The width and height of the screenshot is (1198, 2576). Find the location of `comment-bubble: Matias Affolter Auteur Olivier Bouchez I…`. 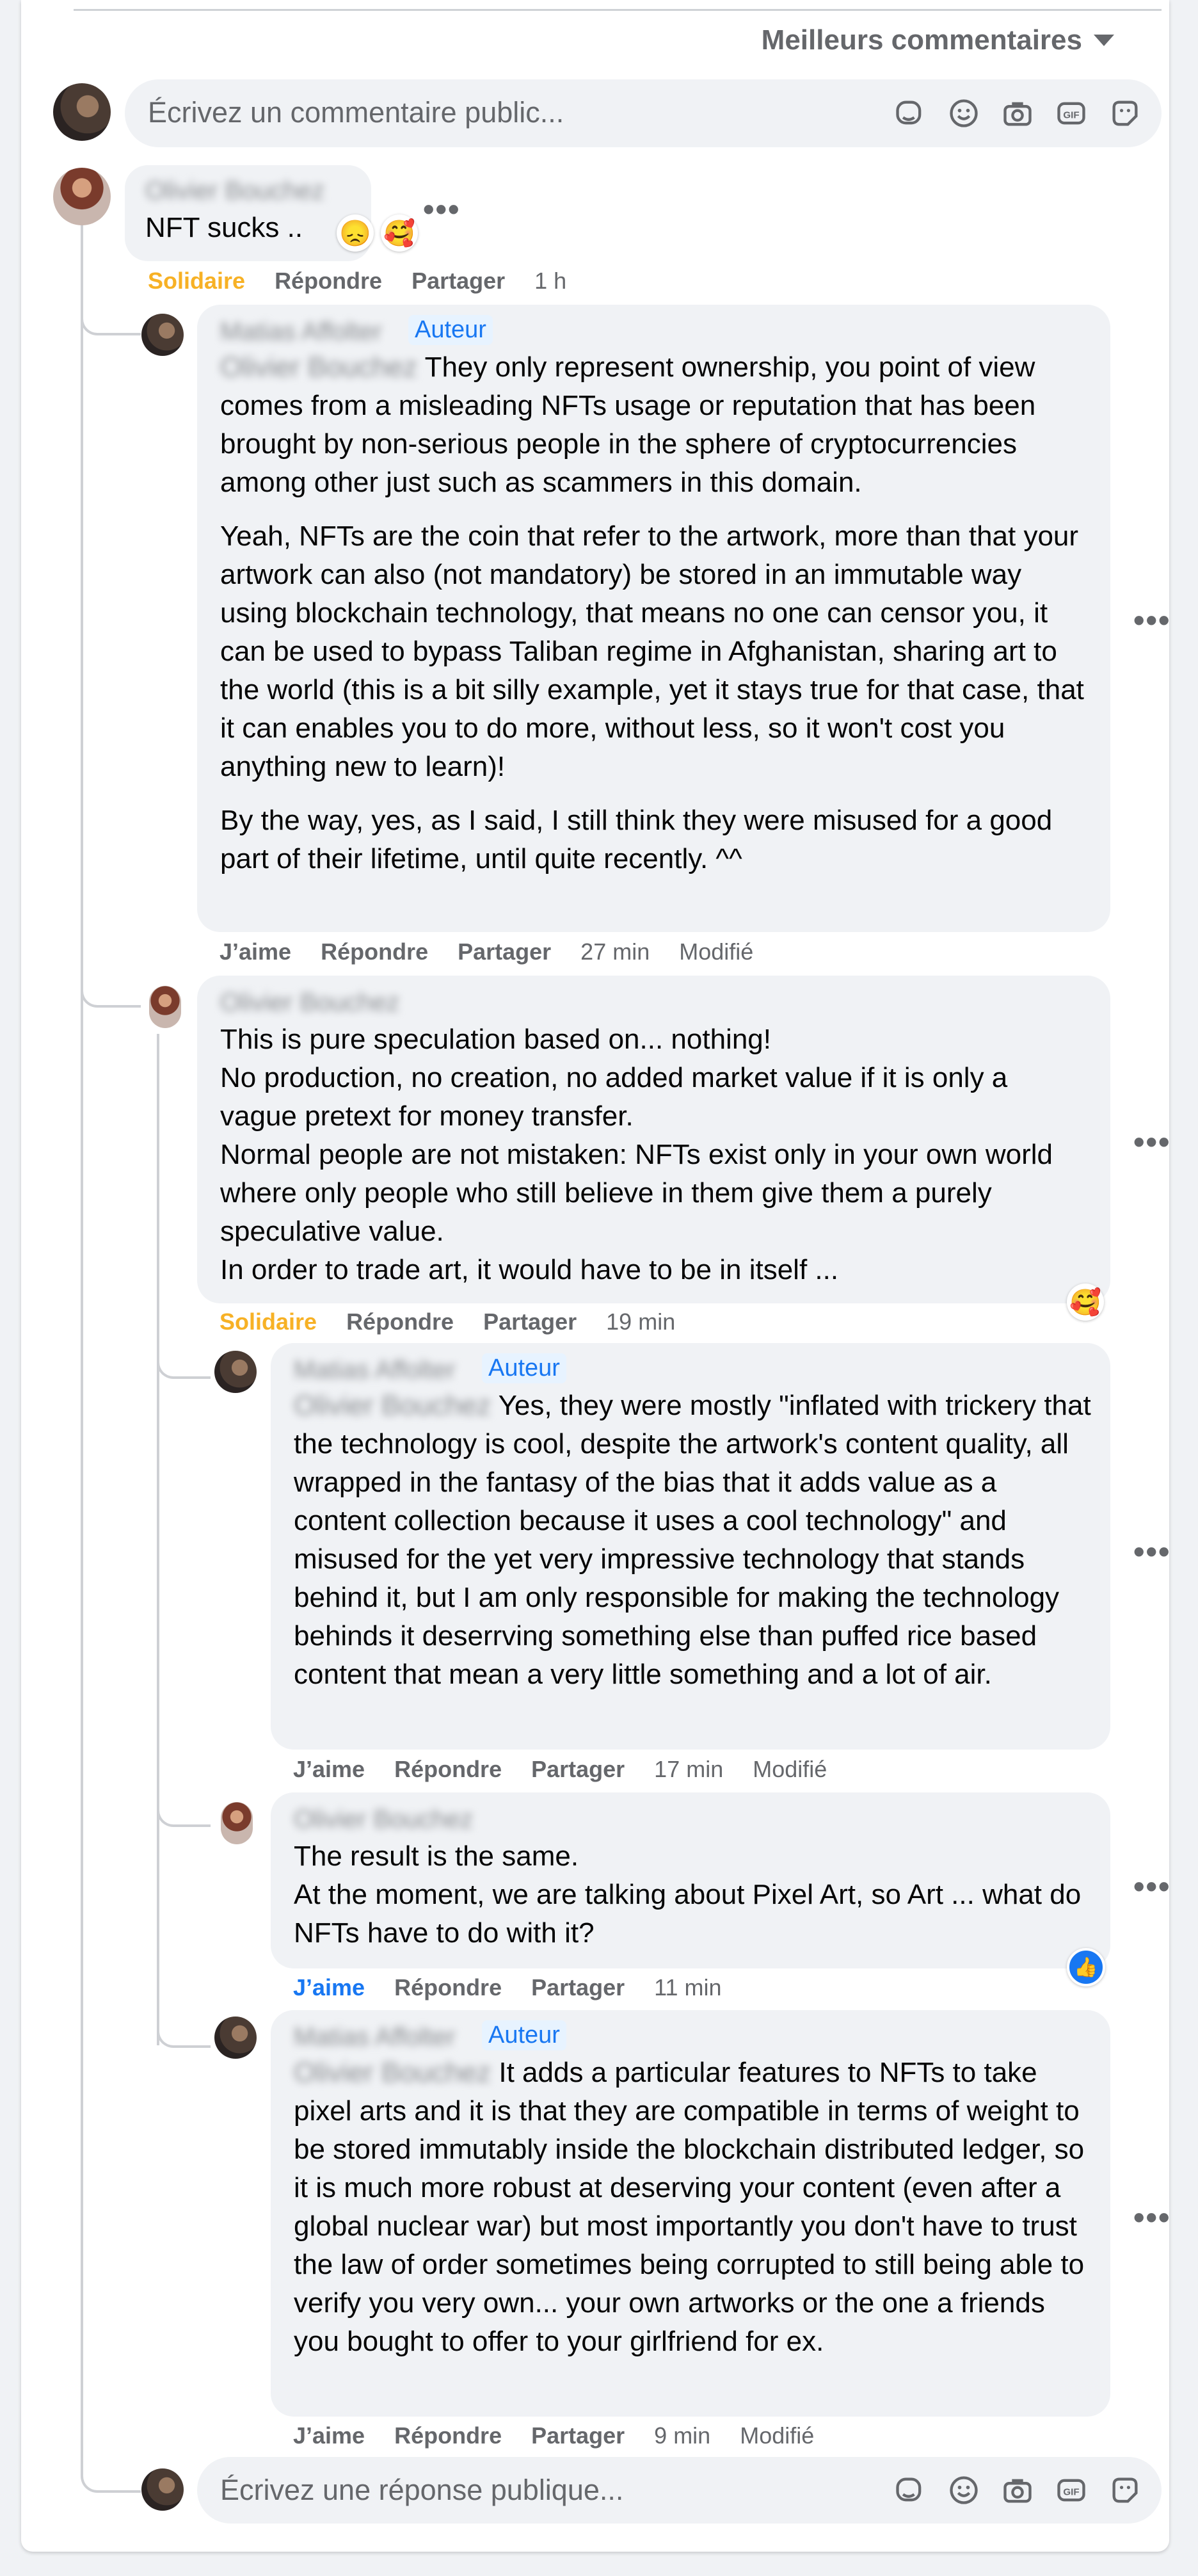

comment-bubble: Matias Affolter Auteur Olivier Bouchez I… is located at coordinates (690, 2213).